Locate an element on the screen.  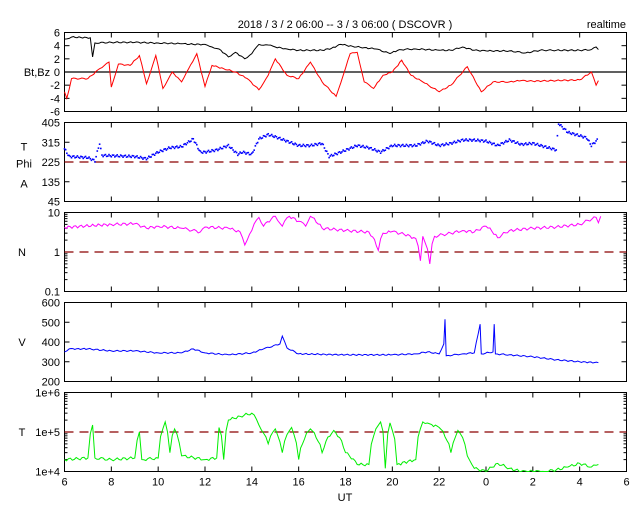
y-tick-label: 500 is located at coordinates (51, 323).